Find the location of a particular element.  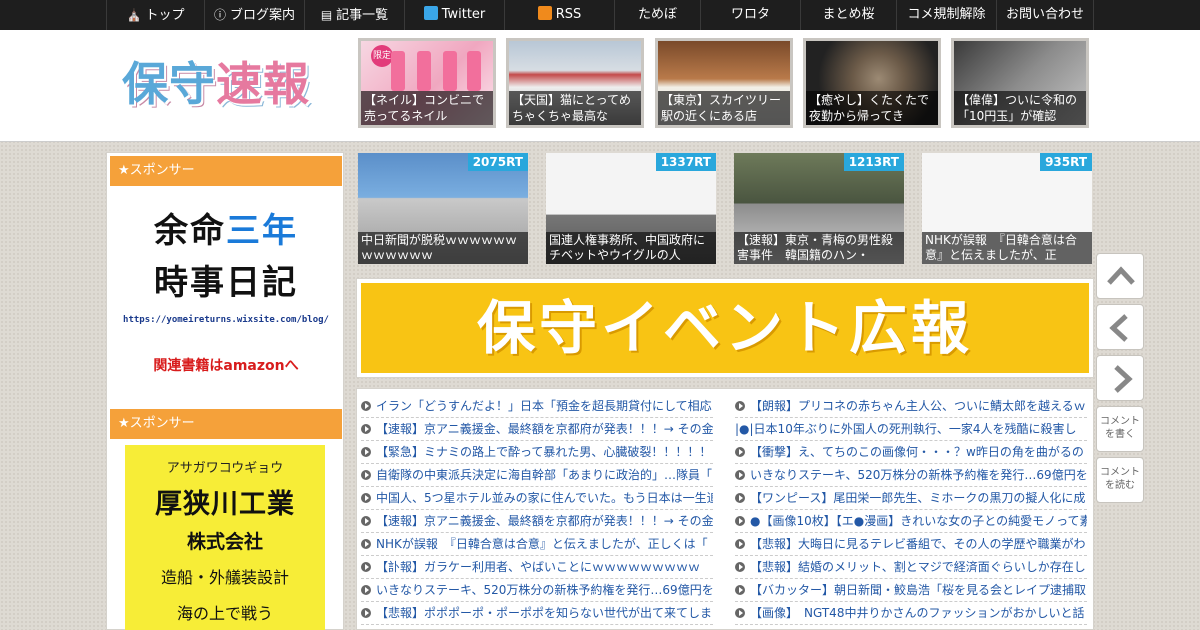

article-title: ●【画像10枚】【エ●漫画】きれいな女の子との純愛モノって素 is located at coordinates (918, 521).